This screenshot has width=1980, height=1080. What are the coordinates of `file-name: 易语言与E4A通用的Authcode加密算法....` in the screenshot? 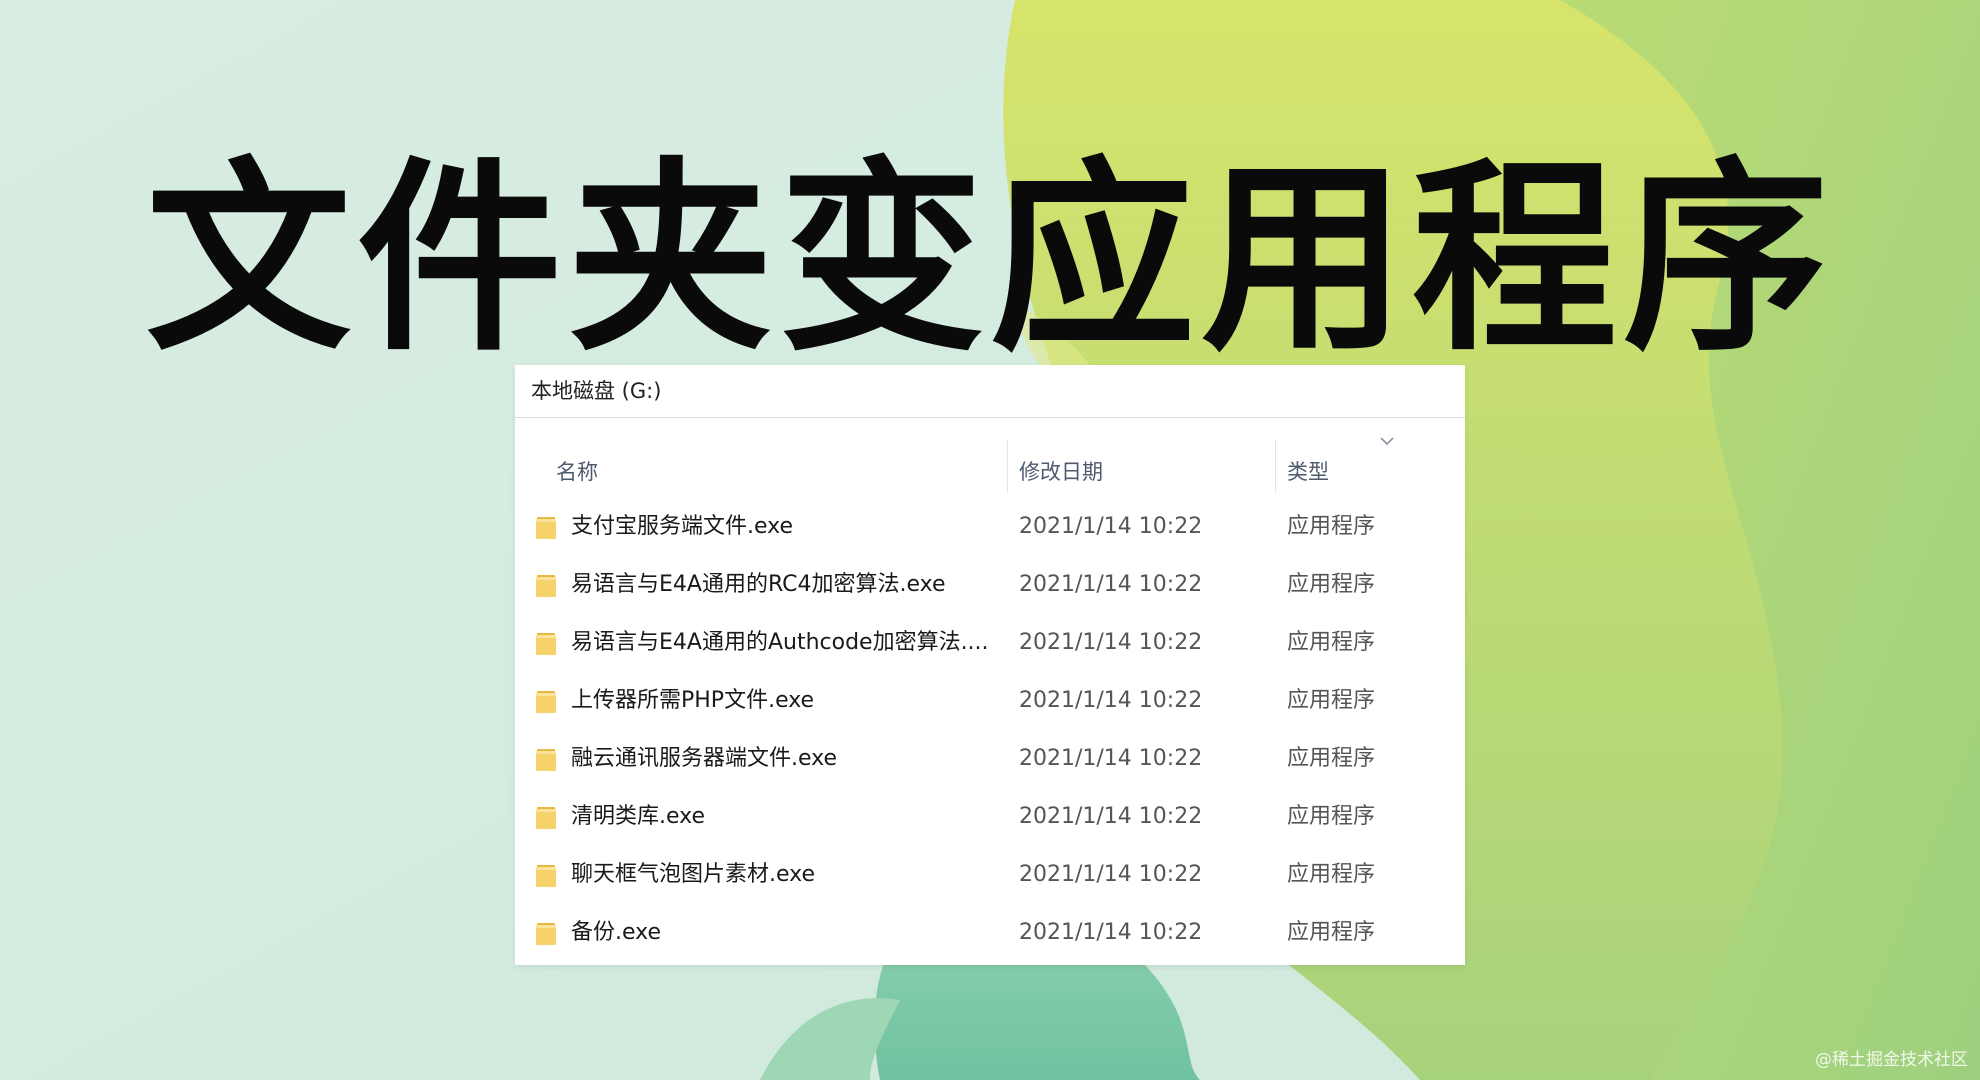 It's located at (780, 642).